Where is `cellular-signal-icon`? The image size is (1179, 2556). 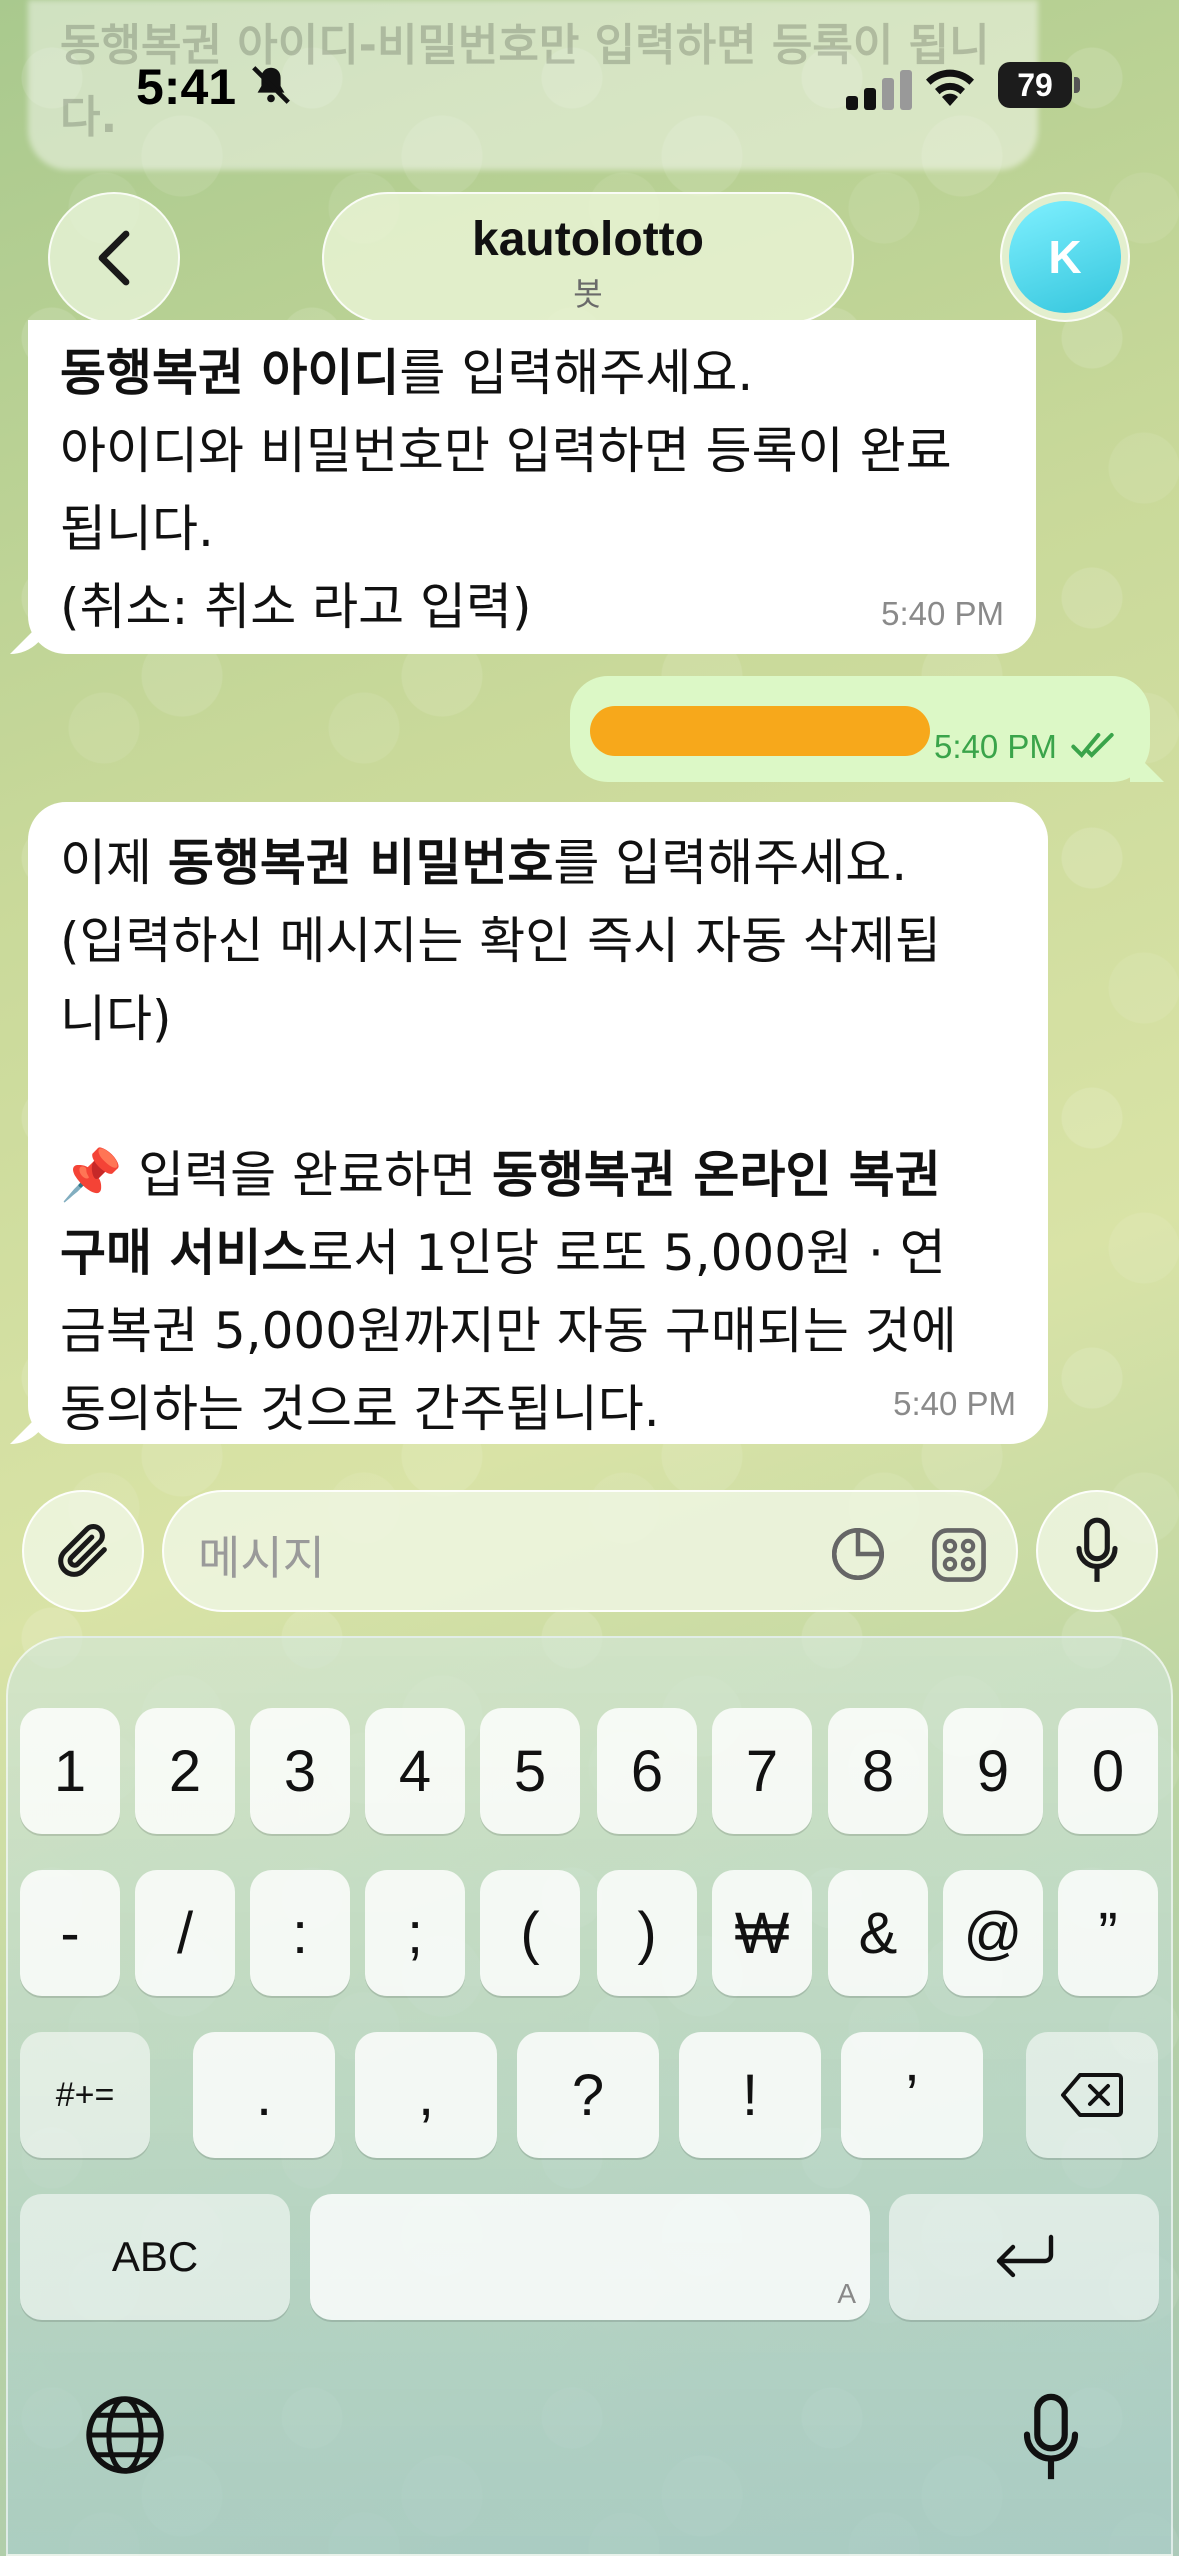 cellular-signal-icon is located at coordinates (879, 90).